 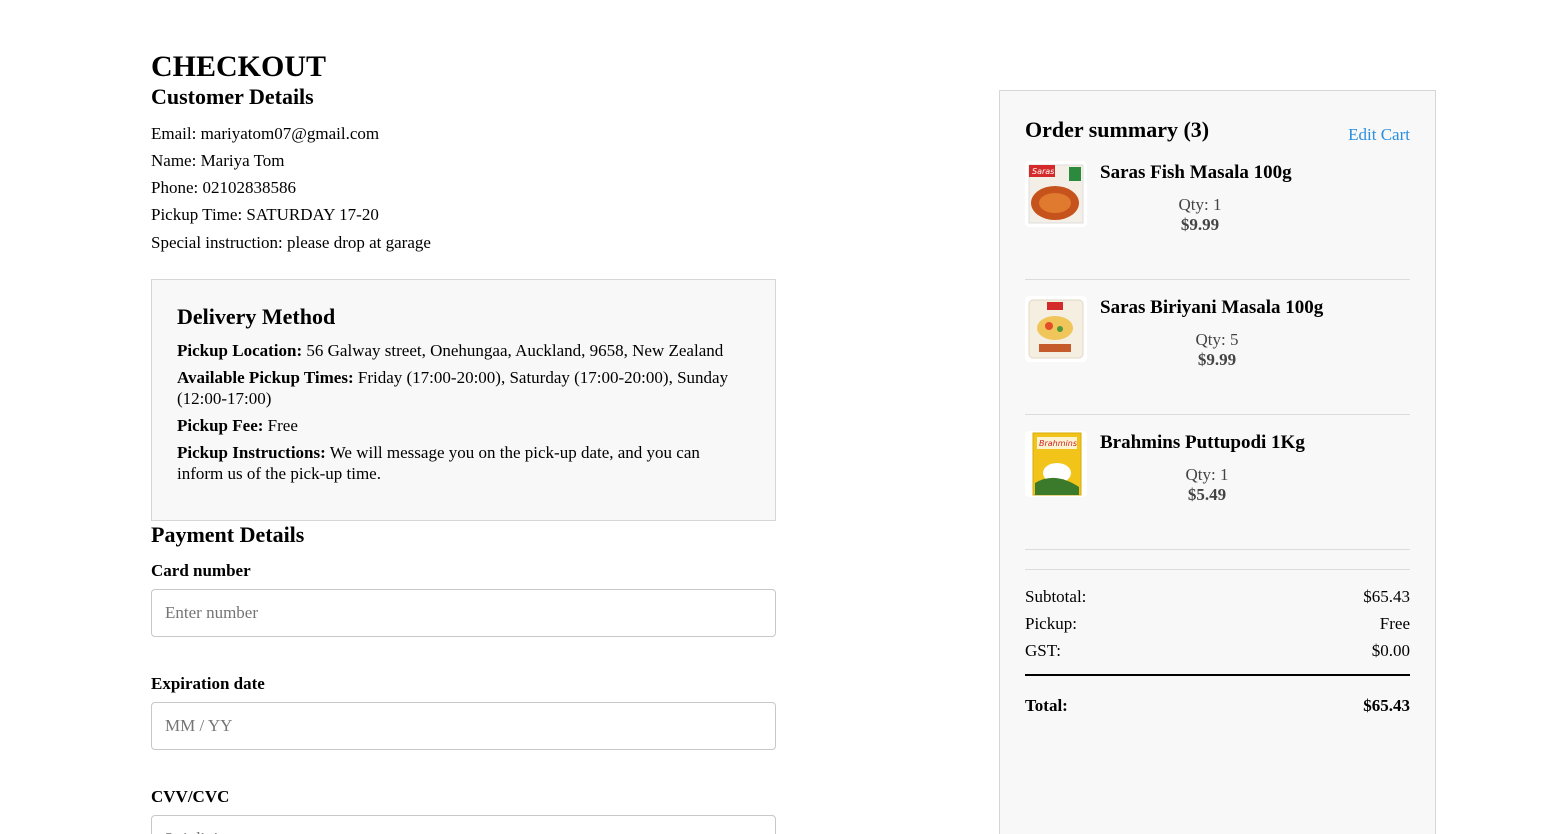 What do you see at coordinates (240, 350) in the screenshot?
I see `pickup-location-label: Pickup Location:` at bounding box center [240, 350].